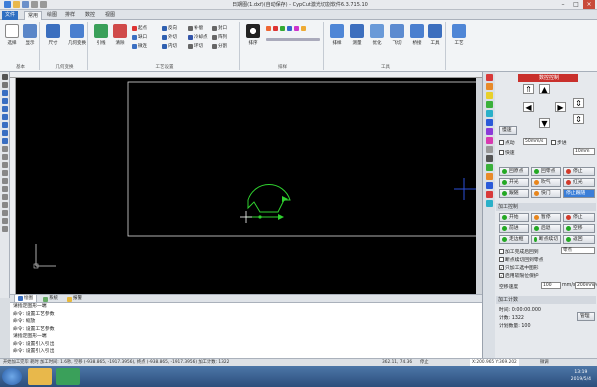  I want to click on lead-button: 引线, so click(101, 40).